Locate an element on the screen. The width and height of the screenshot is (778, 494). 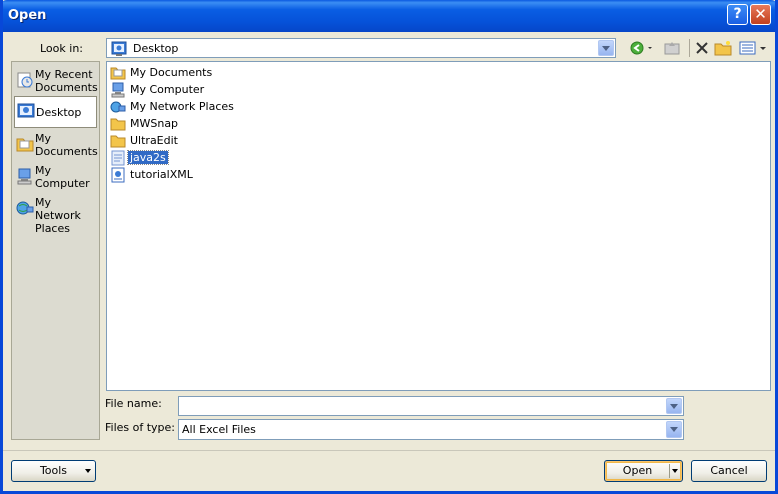
help-button: ? is located at coordinates (737, 14).